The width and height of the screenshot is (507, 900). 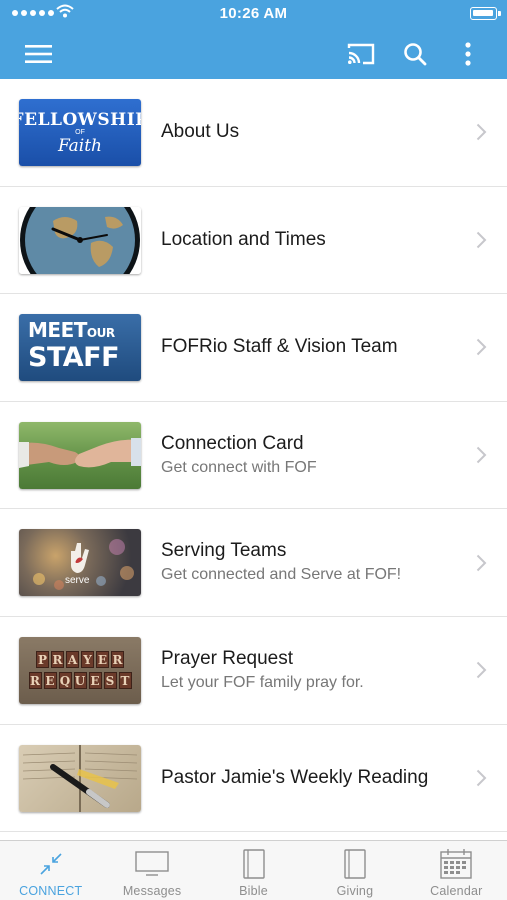 I want to click on list-item-connection-card: Connection Card Get connect with FOF, so click(x=253, y=455).